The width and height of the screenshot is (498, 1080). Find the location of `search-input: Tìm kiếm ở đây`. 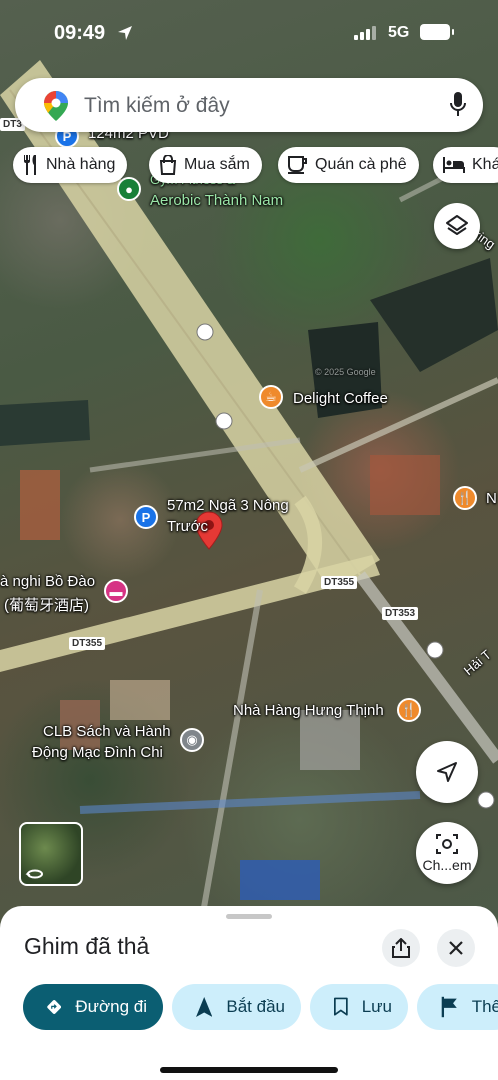

search-input: Tìm kiếm ở đây is located at coordinates (157, 106).